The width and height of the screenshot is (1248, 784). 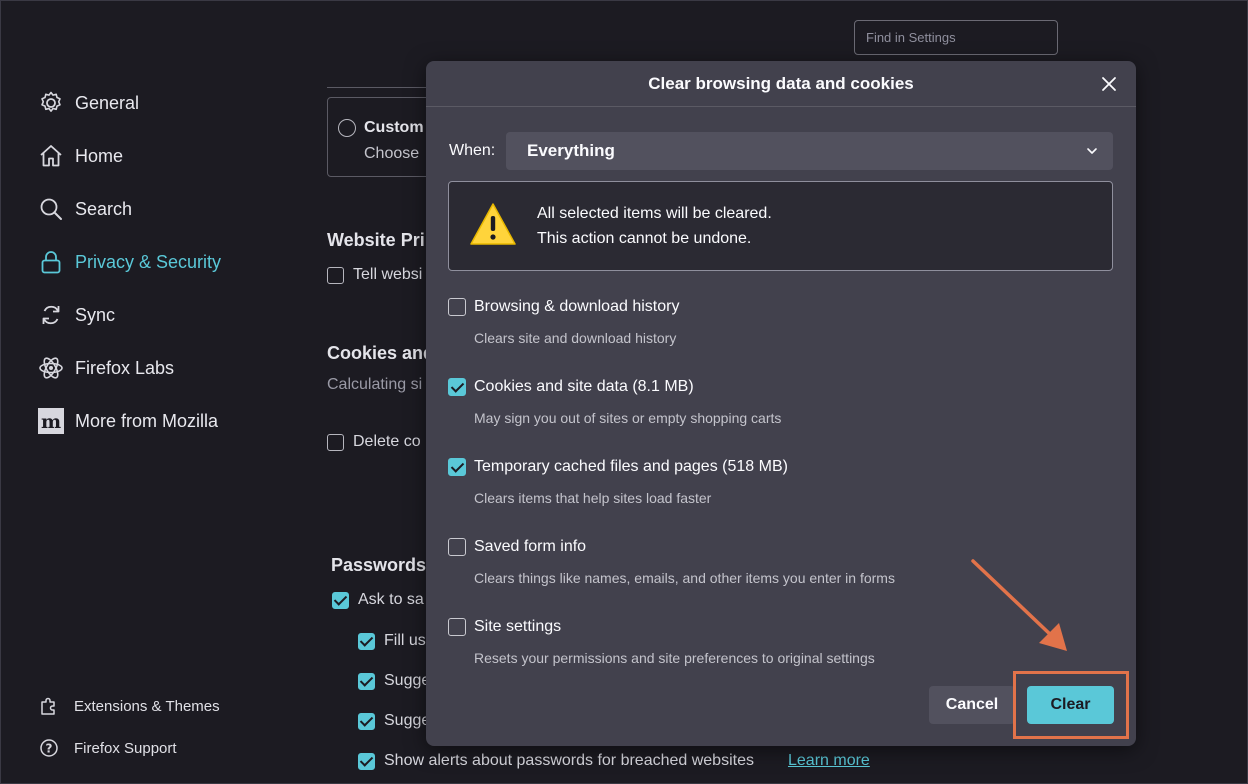 I want to click on sidebar-item-label: General, so click(x=107, y=102).